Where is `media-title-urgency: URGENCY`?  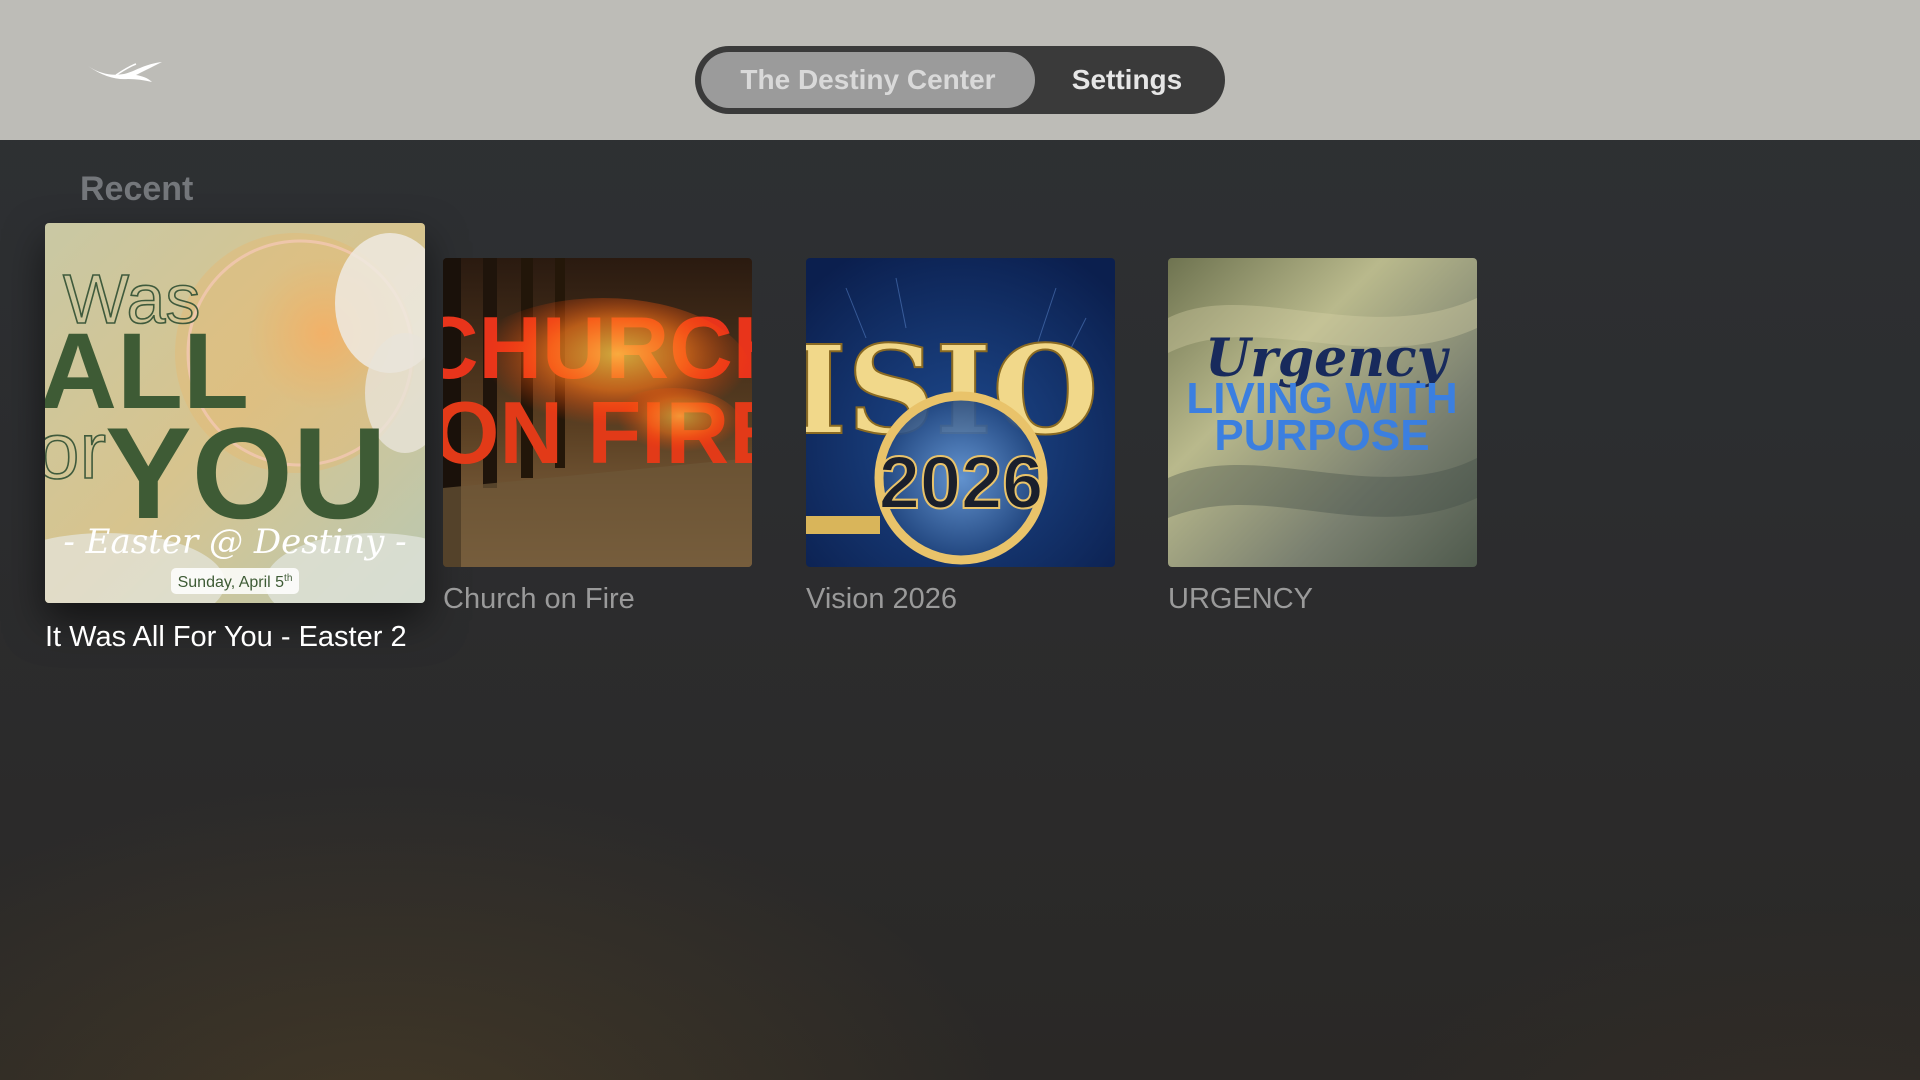 media-title-urgency: URGENCY is located at coordinates (1241, 599).